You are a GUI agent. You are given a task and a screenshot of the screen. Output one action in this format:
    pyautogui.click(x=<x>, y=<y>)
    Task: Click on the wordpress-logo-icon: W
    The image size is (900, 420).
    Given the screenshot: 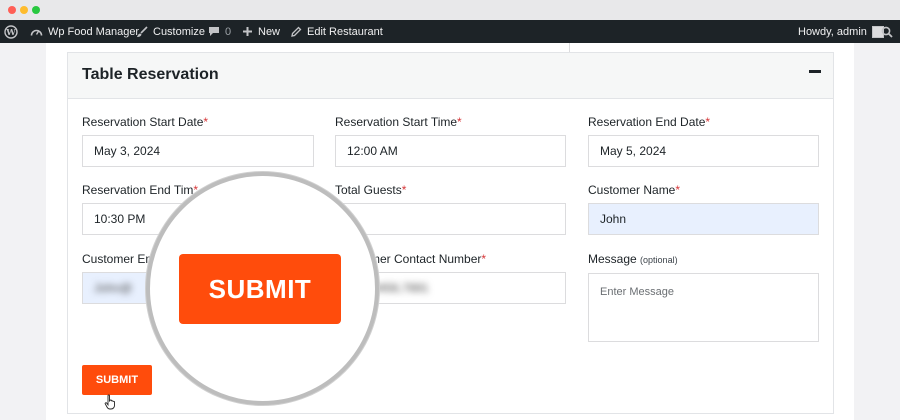 What is the action you would take?
    pyautogui.click(x=11, y=31)
    